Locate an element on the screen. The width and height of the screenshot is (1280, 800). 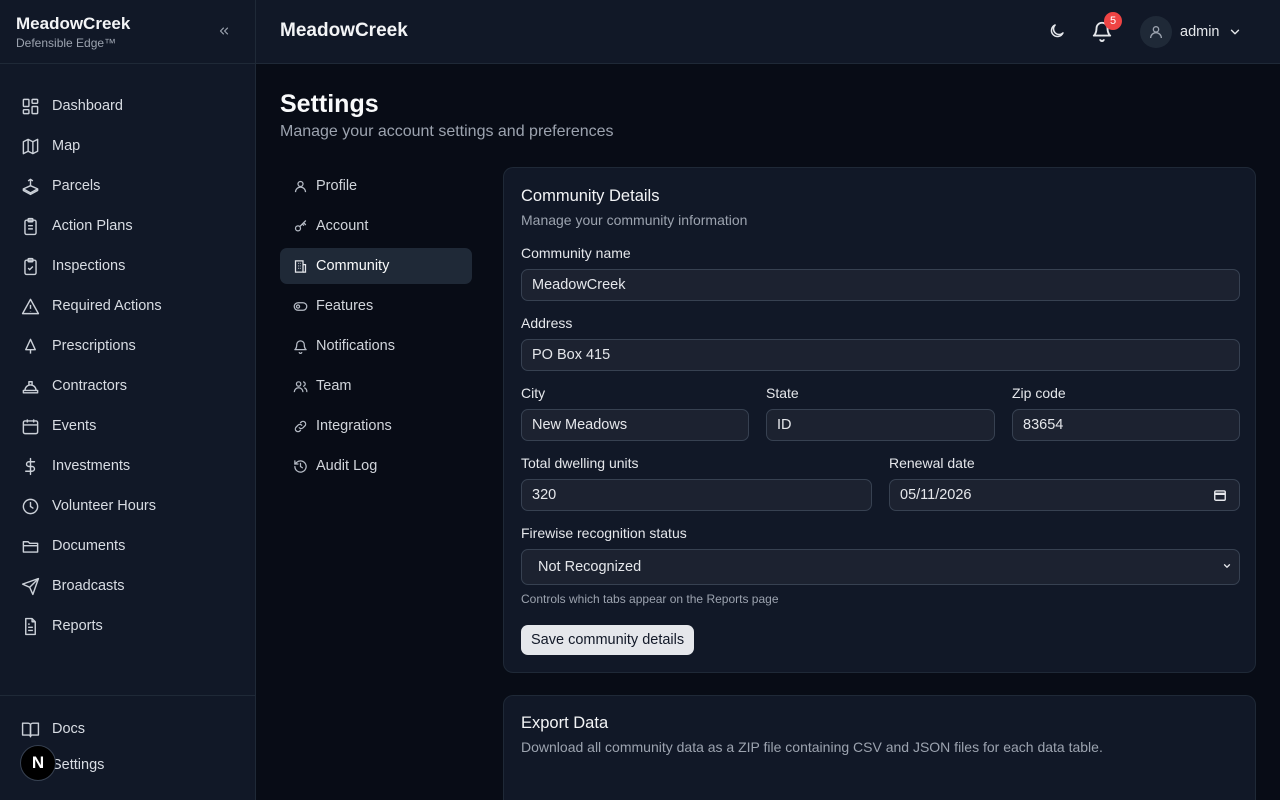
city-input: New Meadows is located at coordinates (635, 425).